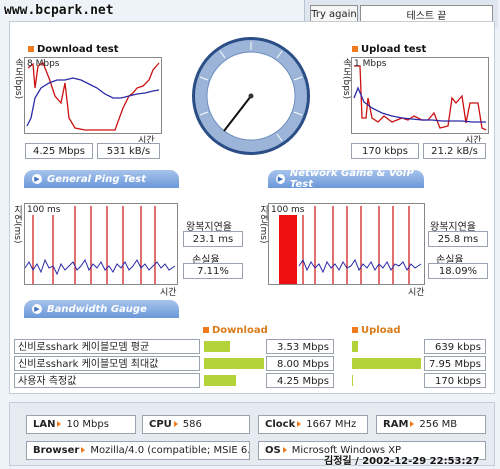 Image resolution: width=500 pixels, height=469 pixels. I want to click on download-graph-svg, so click(93, 96).